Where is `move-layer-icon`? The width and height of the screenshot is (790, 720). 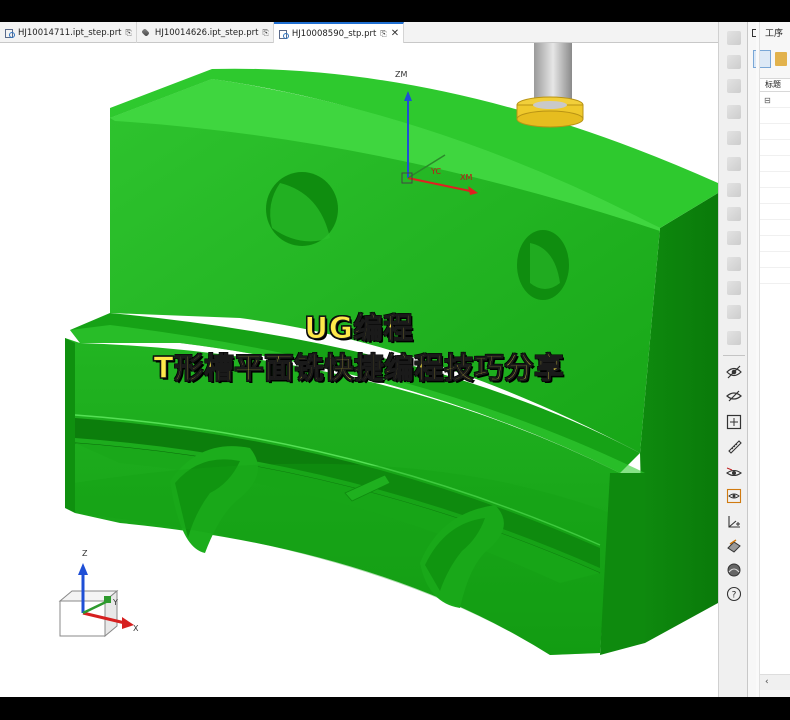
move-layer-icon is located at coordinates (734, 138).